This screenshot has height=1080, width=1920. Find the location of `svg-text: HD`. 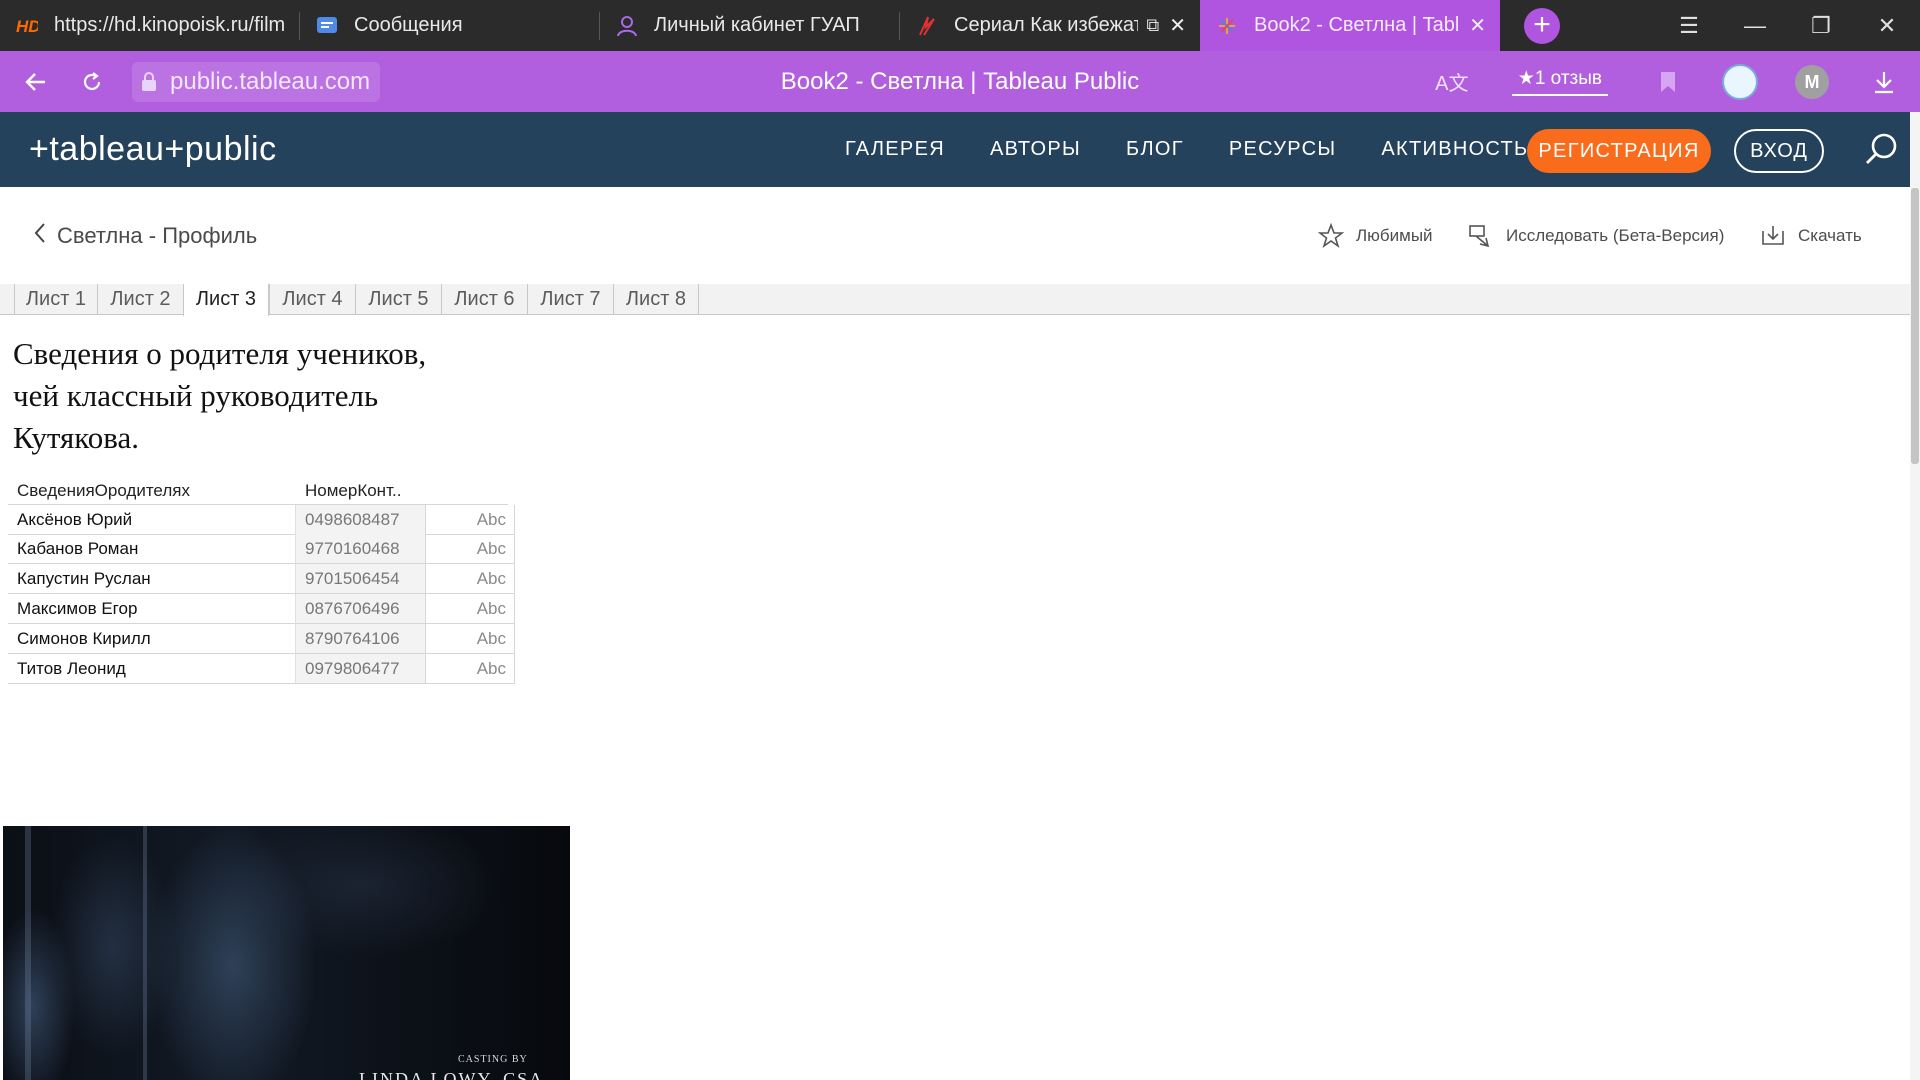

svg-text: HD is located at coordinates (27, 26).